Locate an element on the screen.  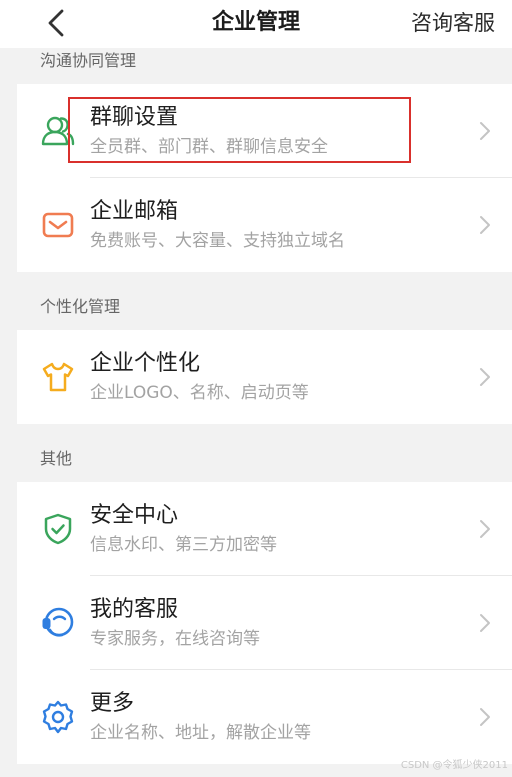
item-subtitle: 信息水印、第三方加密等 is located at coordinates (183, 545).